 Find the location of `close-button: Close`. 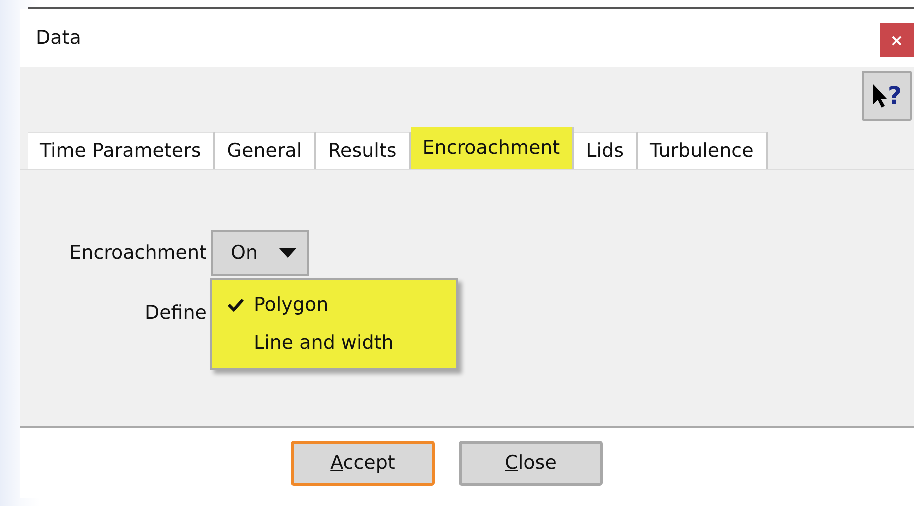

close-button: Close is located at coordinates (531, 463).